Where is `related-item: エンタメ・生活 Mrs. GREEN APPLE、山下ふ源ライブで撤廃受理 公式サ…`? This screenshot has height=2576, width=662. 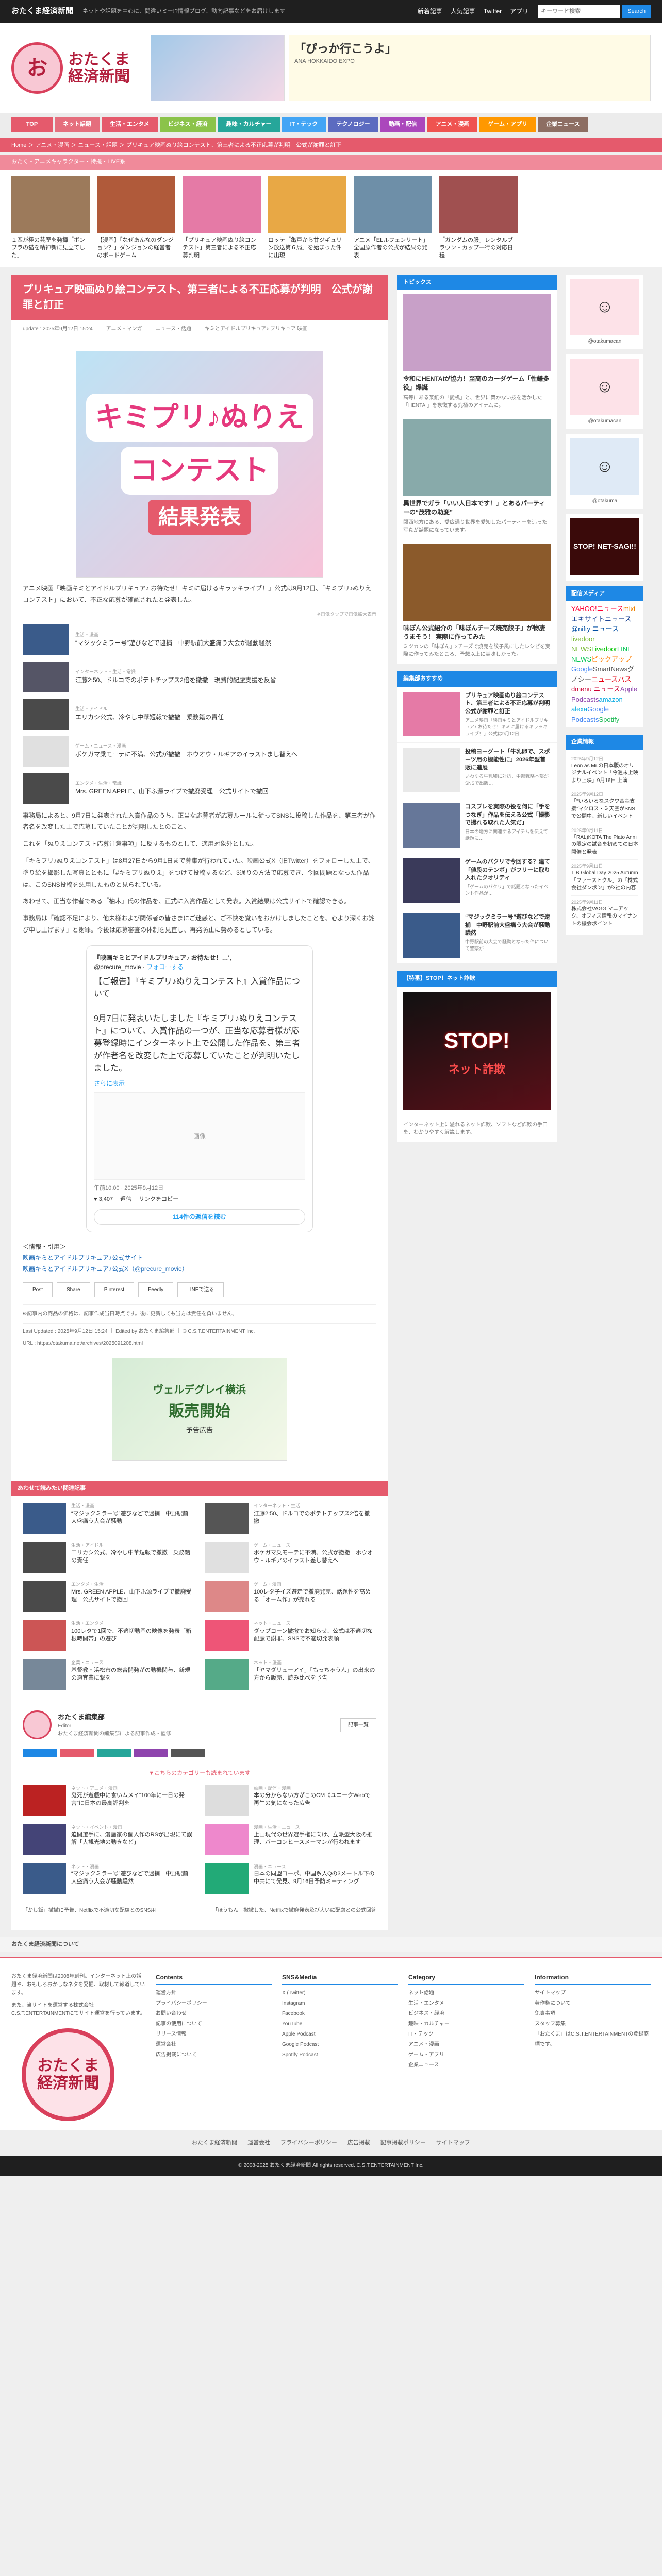 related-item: エンタメ・生活 Mrs. GREEN APPLE、山下ふ源ライブで撤廃受理 公式サ… is located at coordinates (108, 1597).